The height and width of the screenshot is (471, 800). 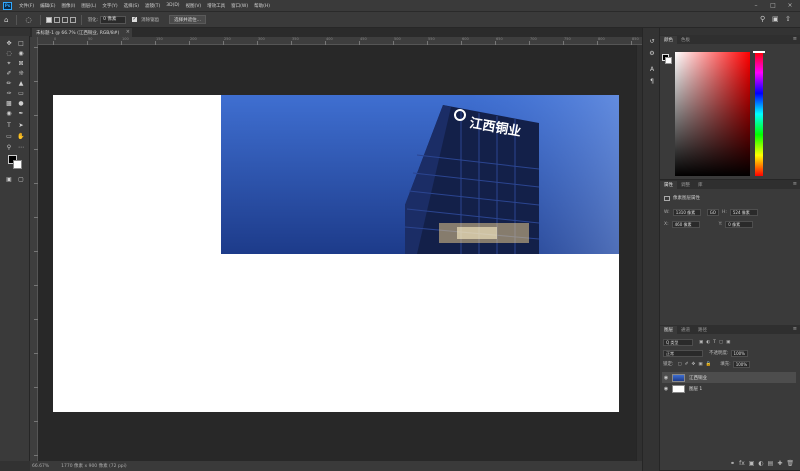 I want to click on zoom-tool-icon: ⚲, so click(x=9, y=147).